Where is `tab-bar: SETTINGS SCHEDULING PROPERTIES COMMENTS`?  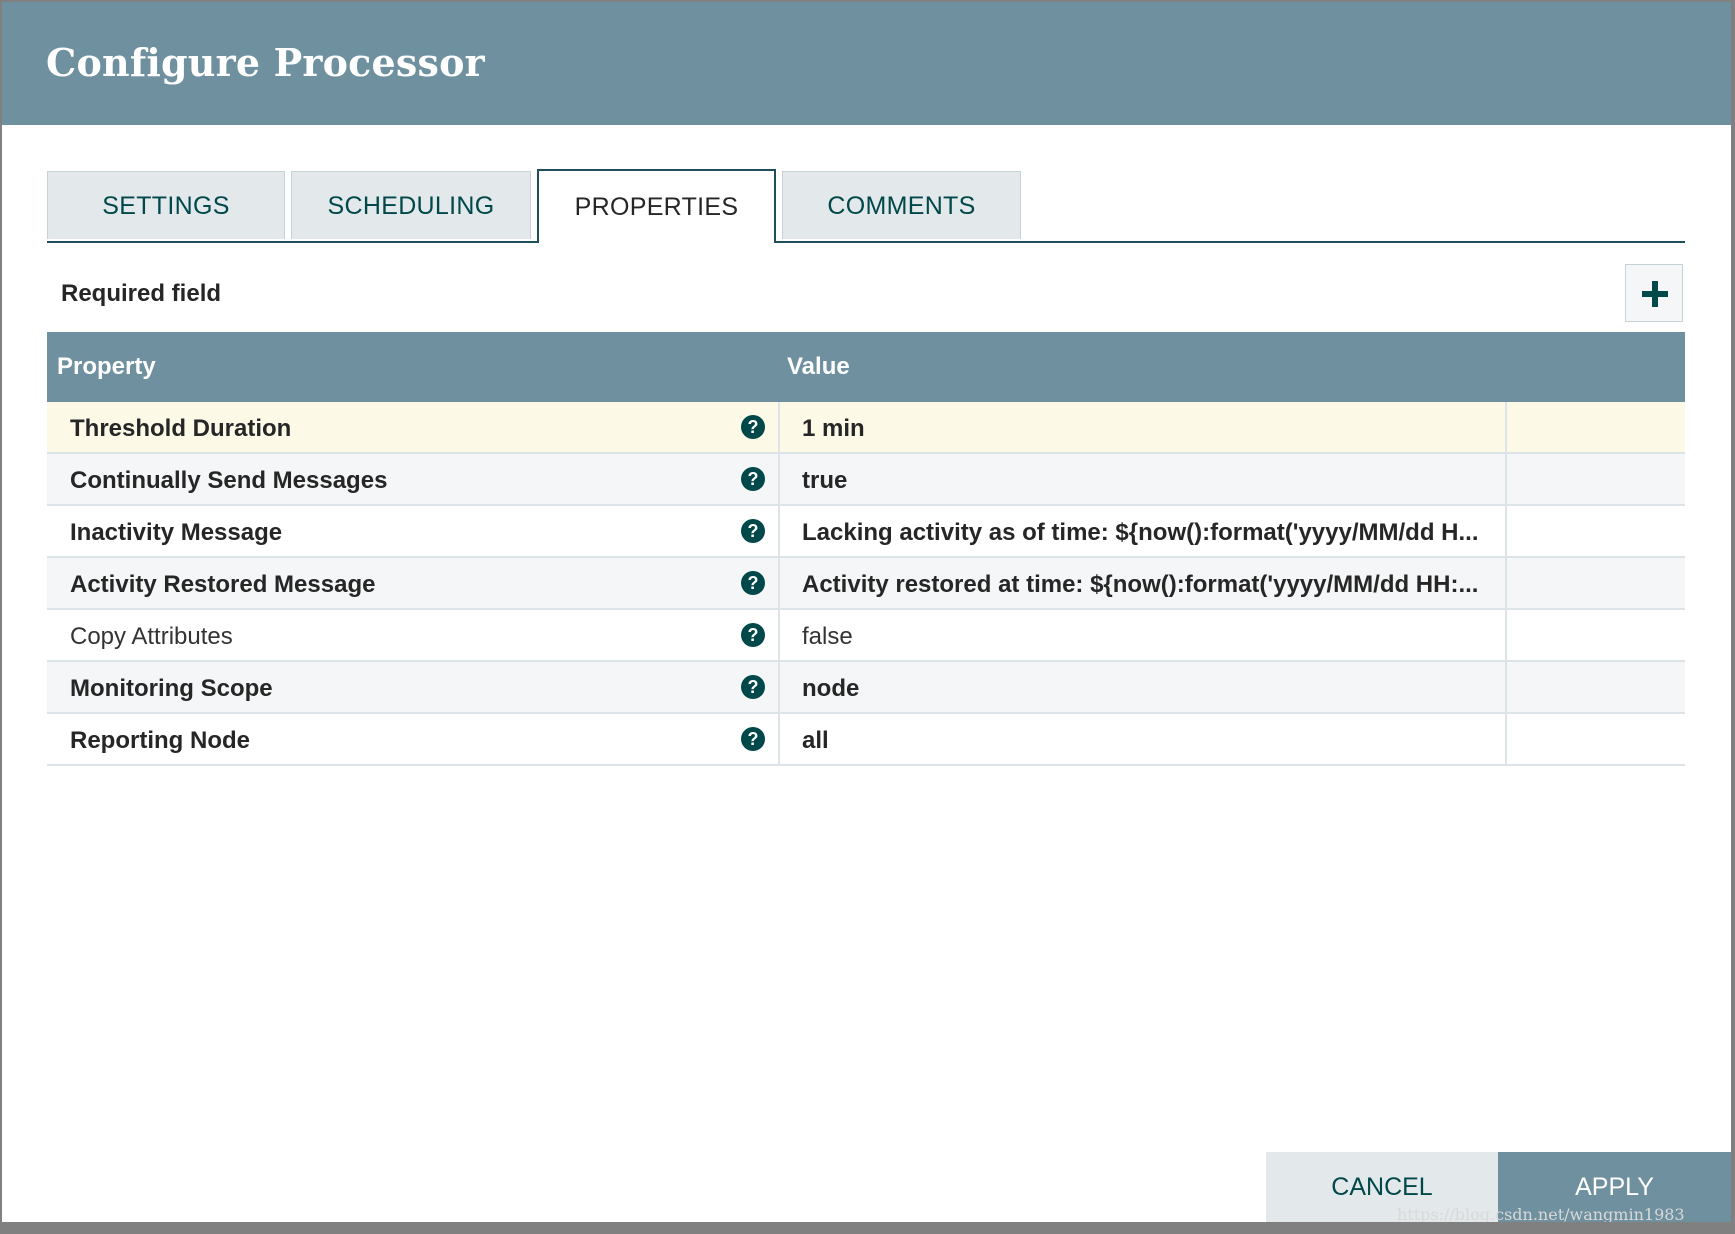
tab-bar: SETTINGS SCHEDULING PROPERTIES COMMENTS is located at coordinates (866, 206).